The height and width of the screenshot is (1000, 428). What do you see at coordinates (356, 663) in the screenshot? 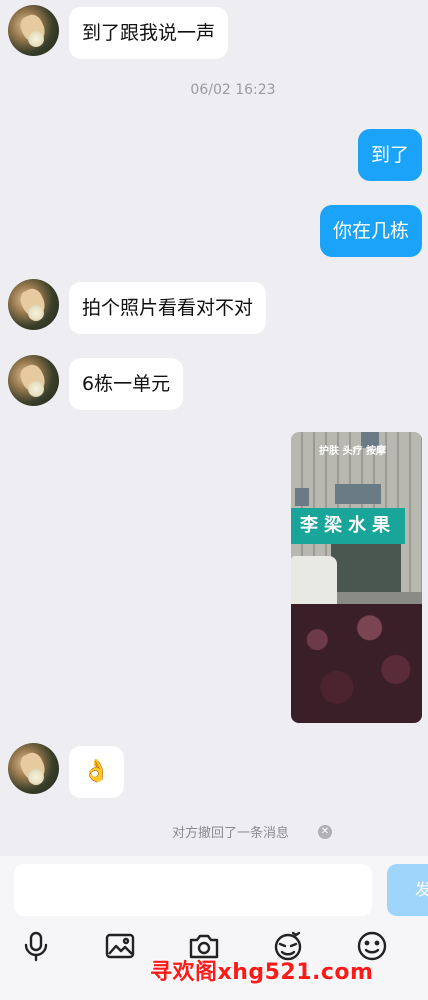
I see `shrubbery` at bounding box center [356, 663].